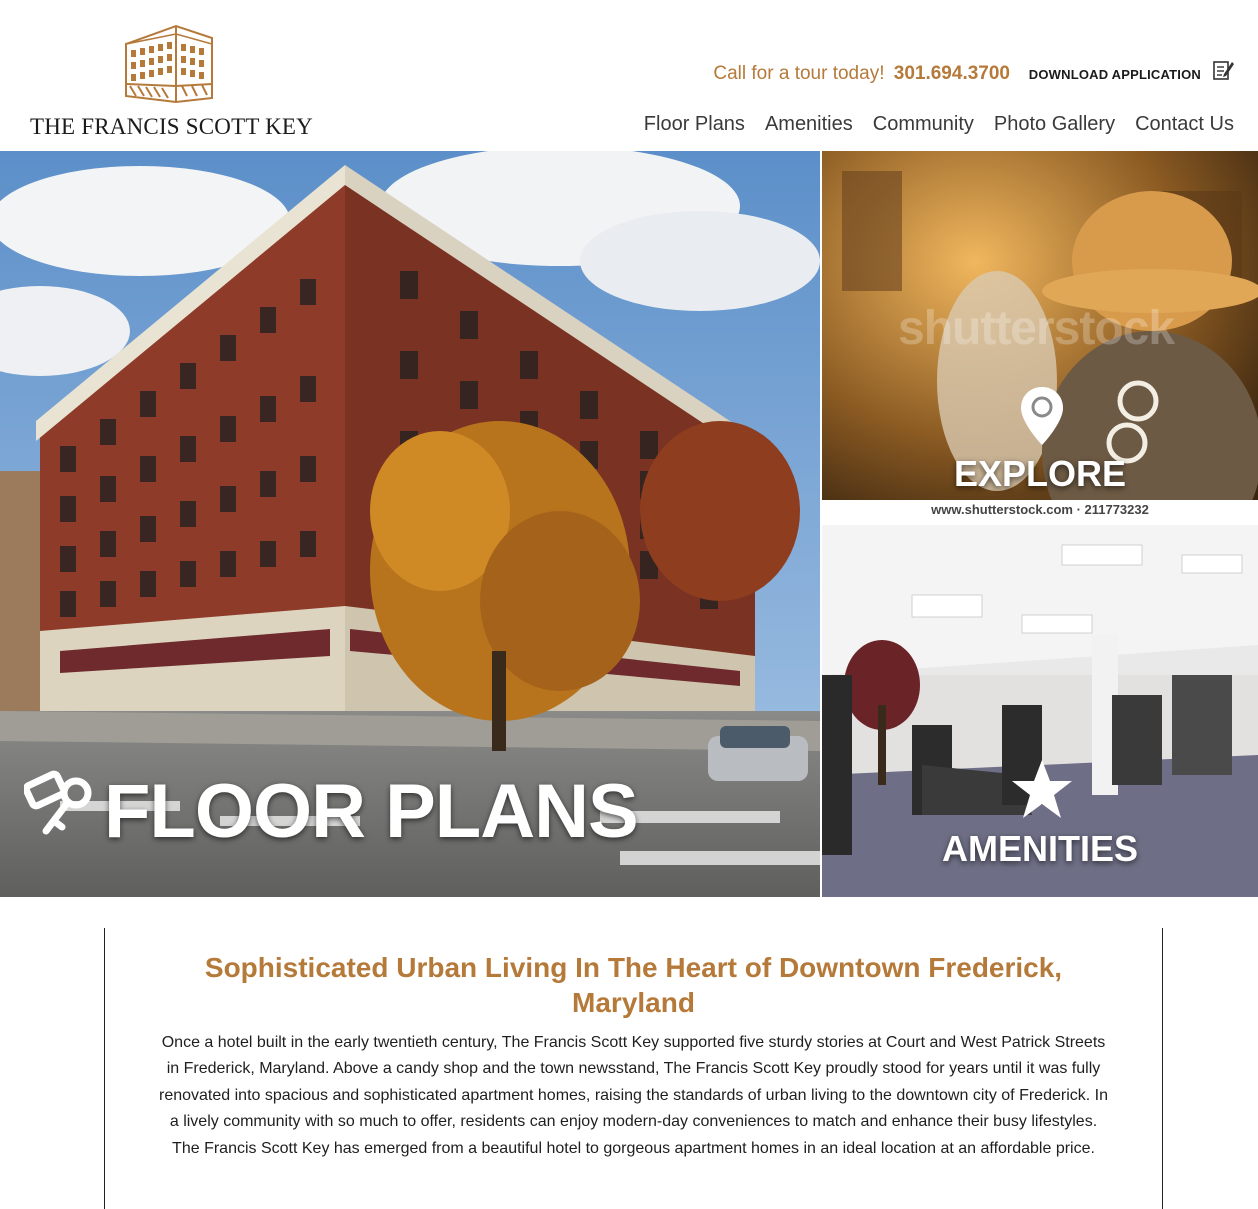 The image size is (1258, 1209). What do you see at coordinates (1042, 789) in the screenshot?
I see `star-icon` at bounding box center [1042, 789].